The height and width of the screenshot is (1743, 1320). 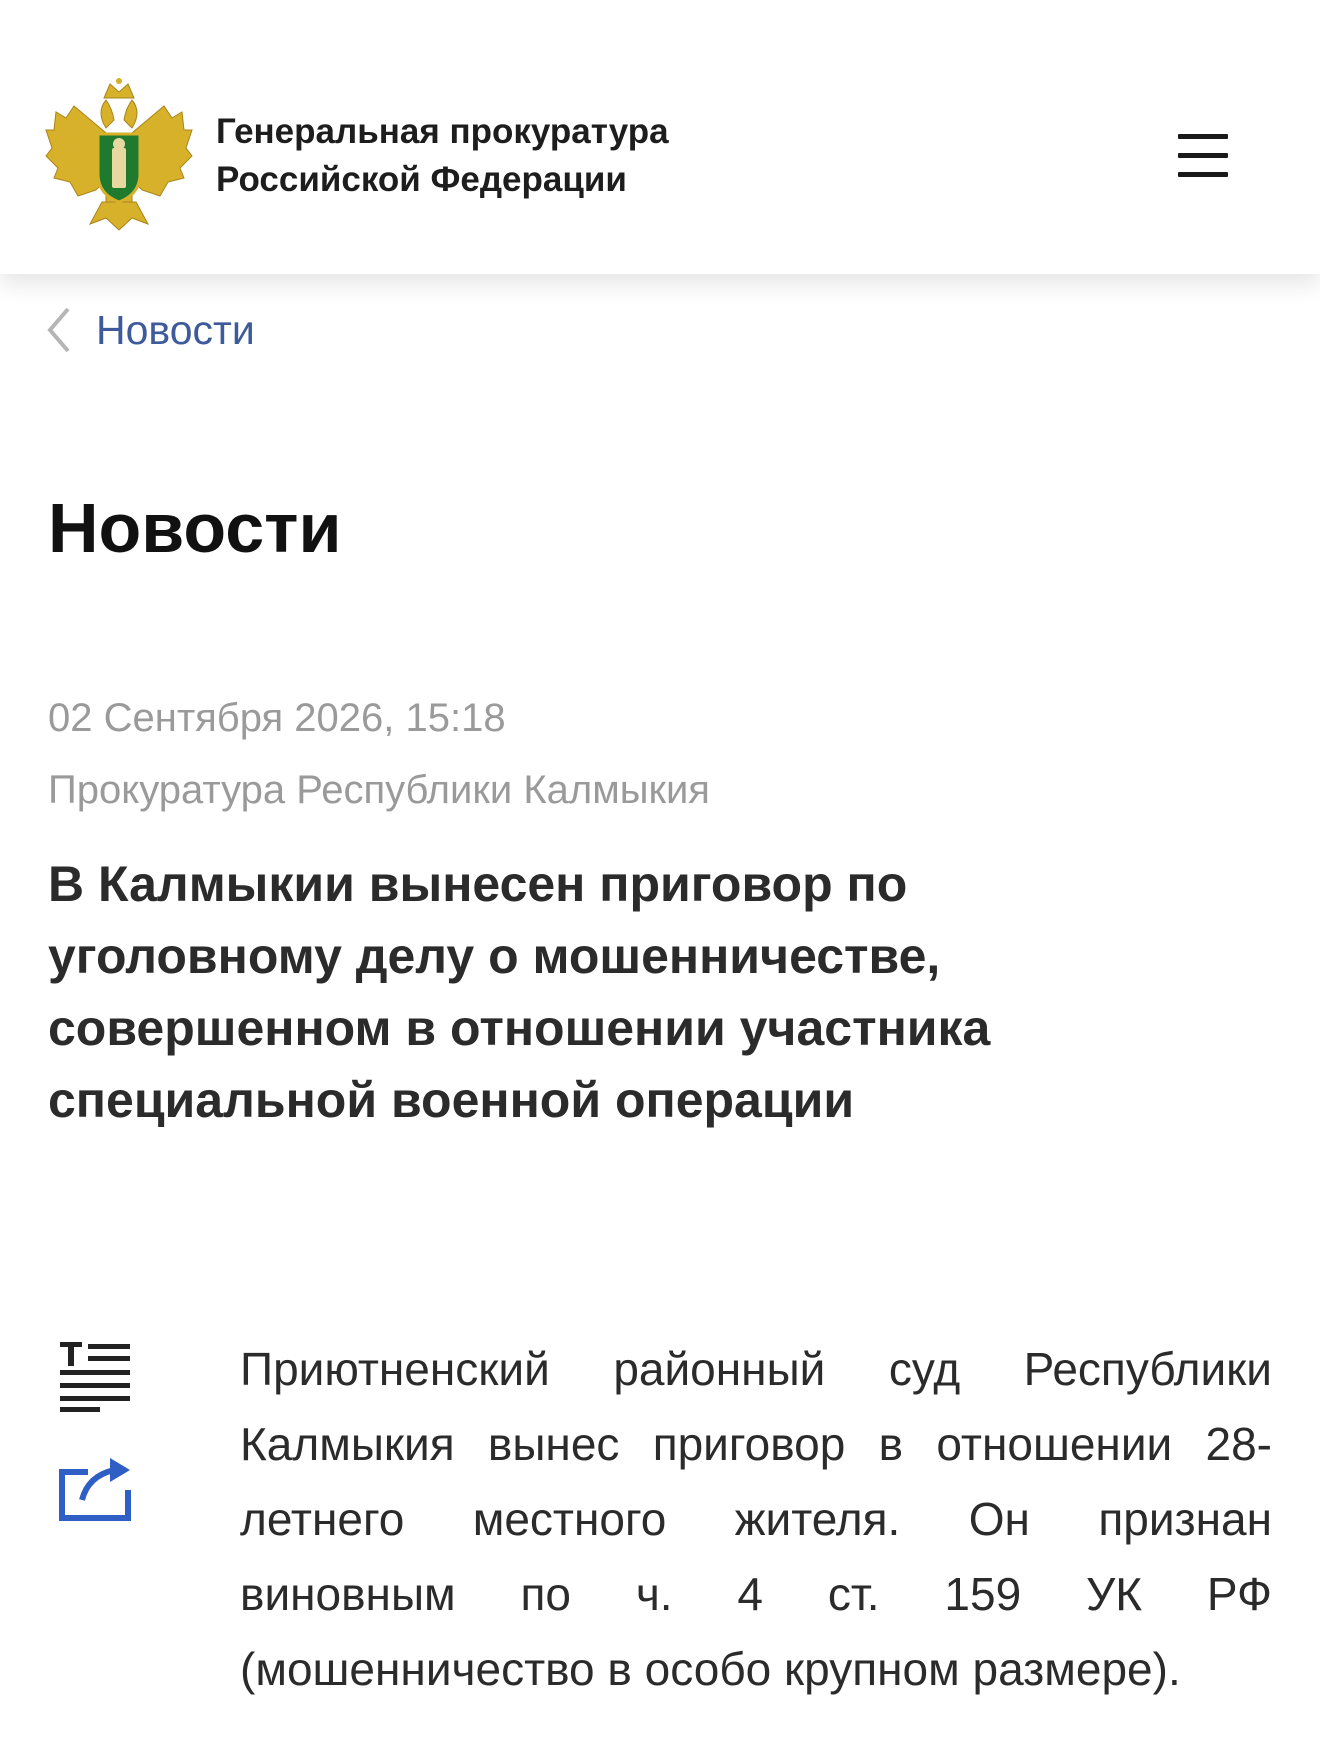 I want to click on article-date: 02 Сентября 2026, 15:18, so click(x=277, y=718).